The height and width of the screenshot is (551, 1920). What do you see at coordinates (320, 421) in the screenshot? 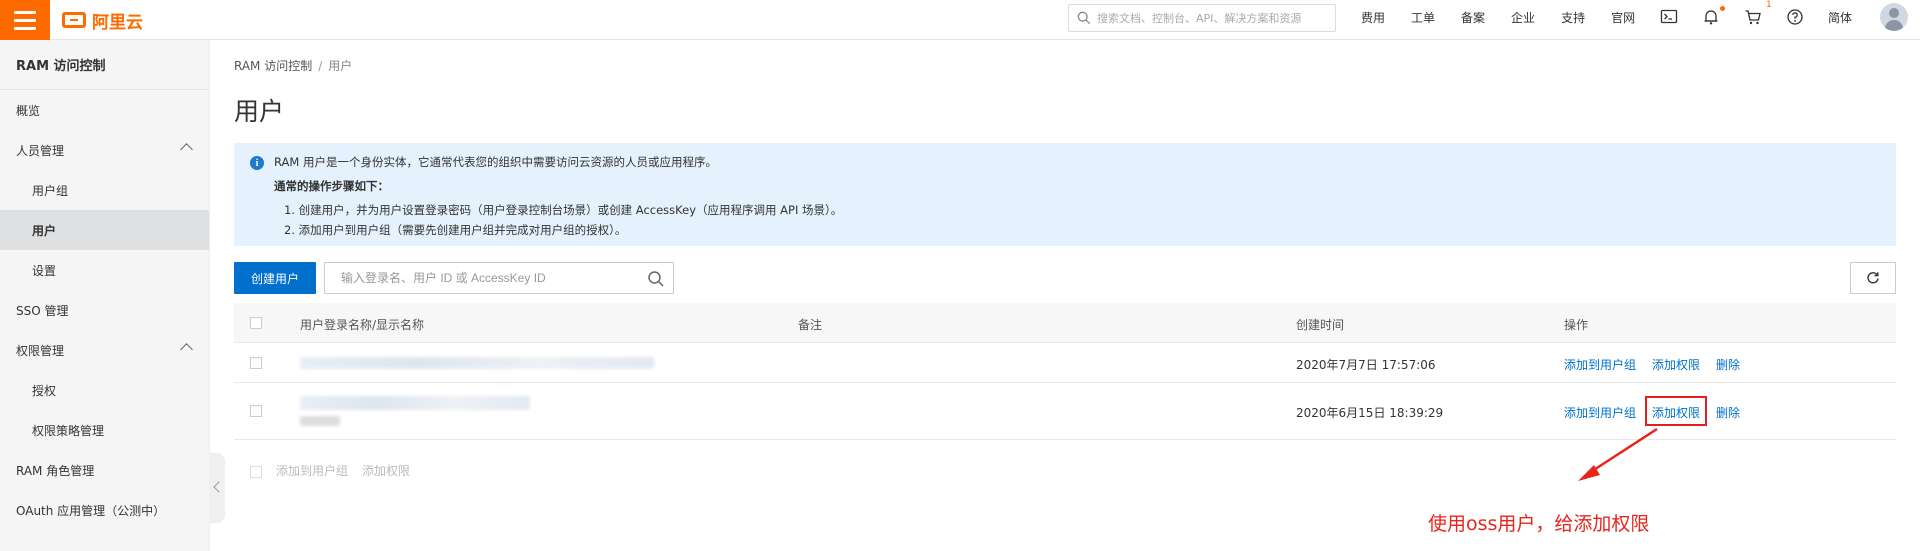
I see `redacted-display-name` at bounding box center [320, 421].